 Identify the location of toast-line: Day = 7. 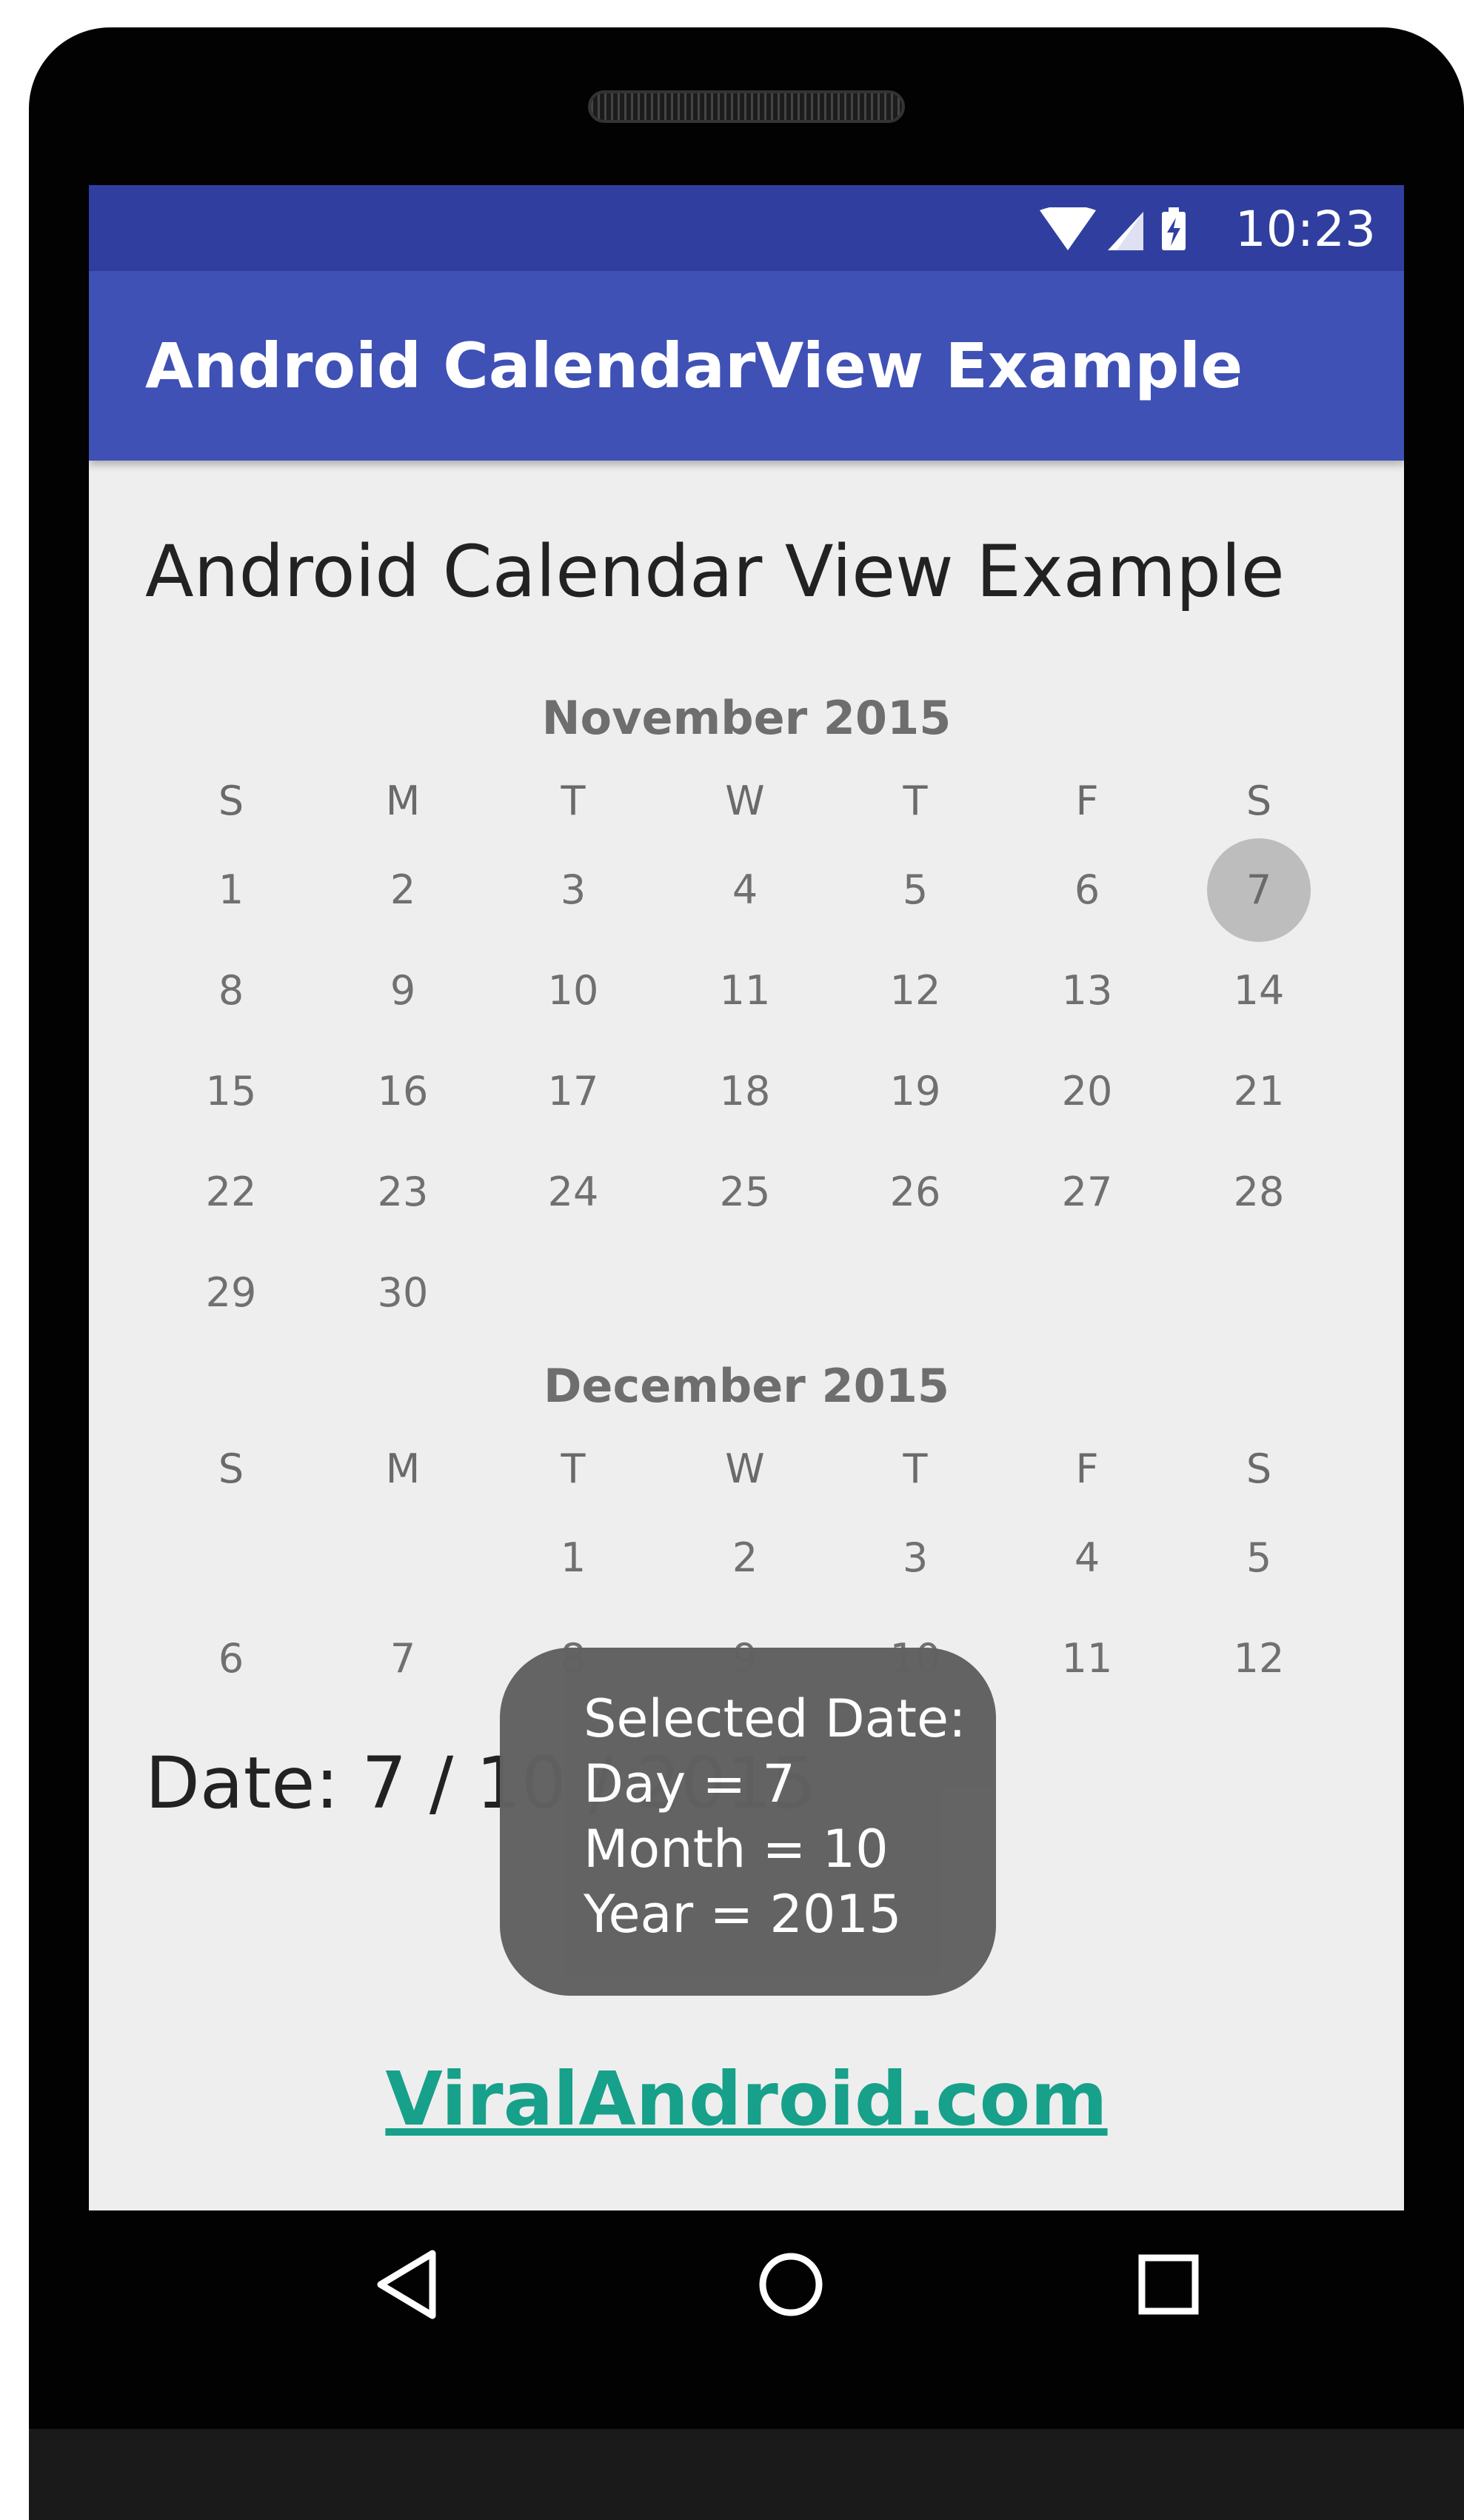
(689, 1784).